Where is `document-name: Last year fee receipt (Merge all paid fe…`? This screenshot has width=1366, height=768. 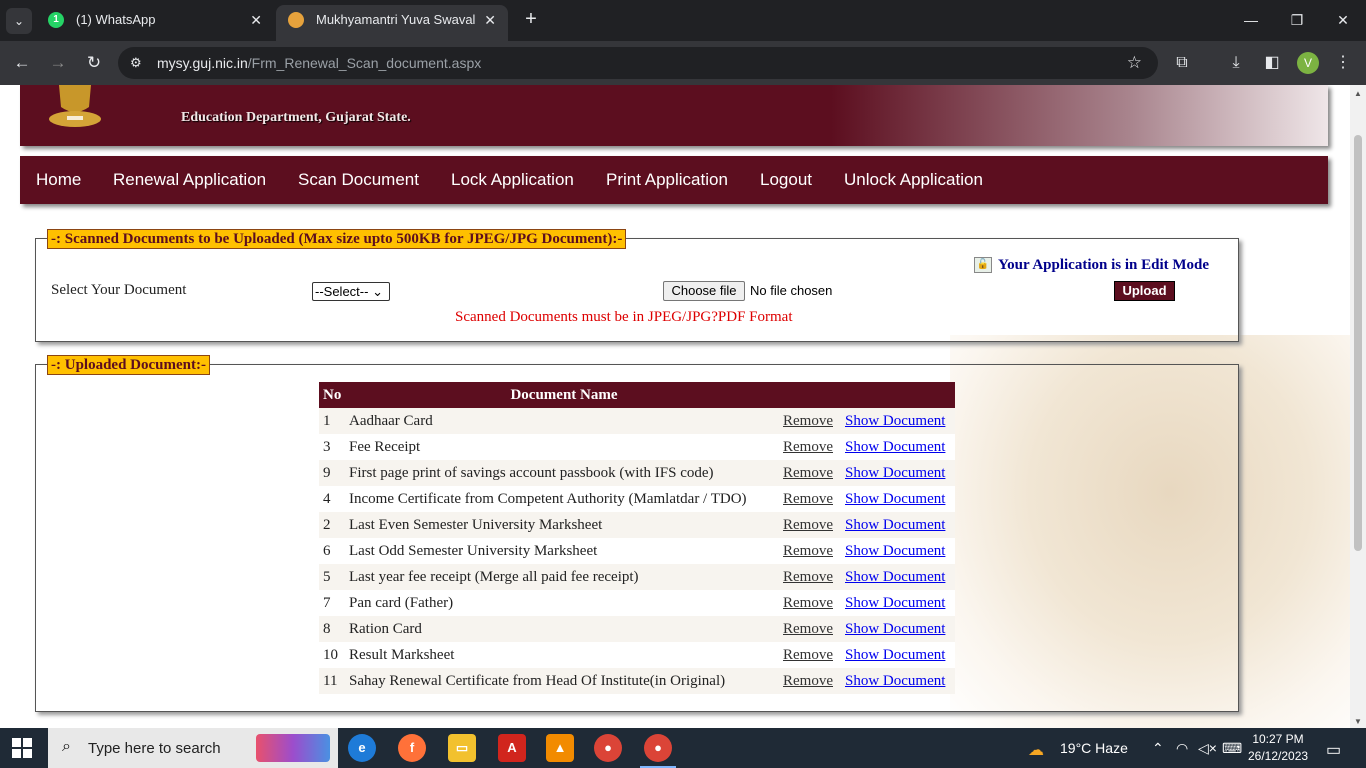
document-name: Last year fee receipt (Merge all paid fe… is located at coordinates (563, 577).